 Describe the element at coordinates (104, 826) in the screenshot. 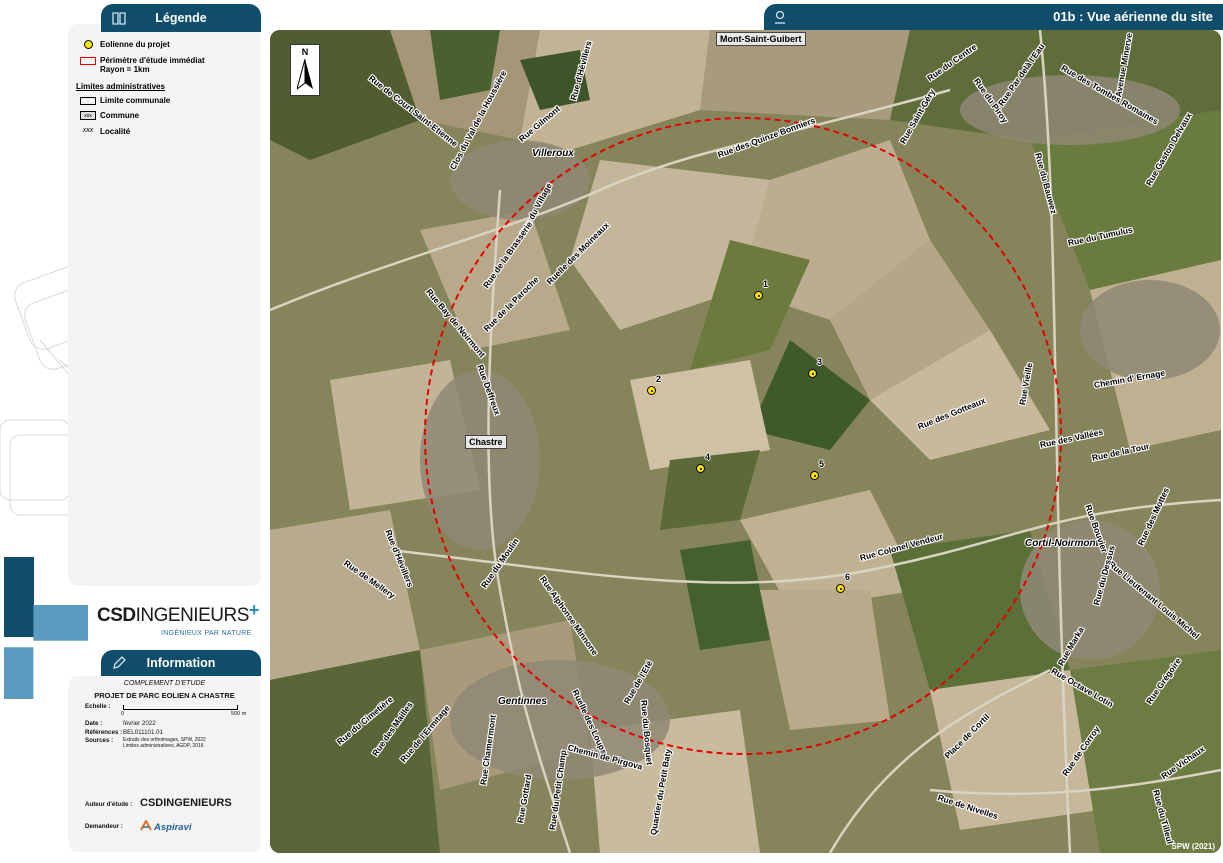

I see `info-requester-label: Demandeur :` at that location.